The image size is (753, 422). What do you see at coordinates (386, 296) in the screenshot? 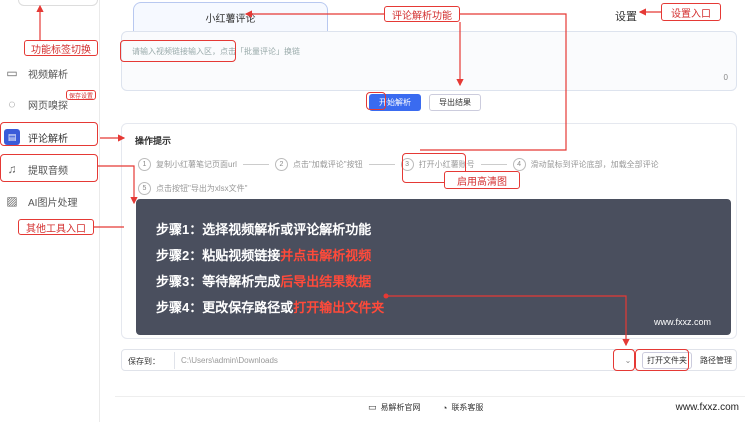
I see `arrow-origin-dot` at bounding box center [386, 296].